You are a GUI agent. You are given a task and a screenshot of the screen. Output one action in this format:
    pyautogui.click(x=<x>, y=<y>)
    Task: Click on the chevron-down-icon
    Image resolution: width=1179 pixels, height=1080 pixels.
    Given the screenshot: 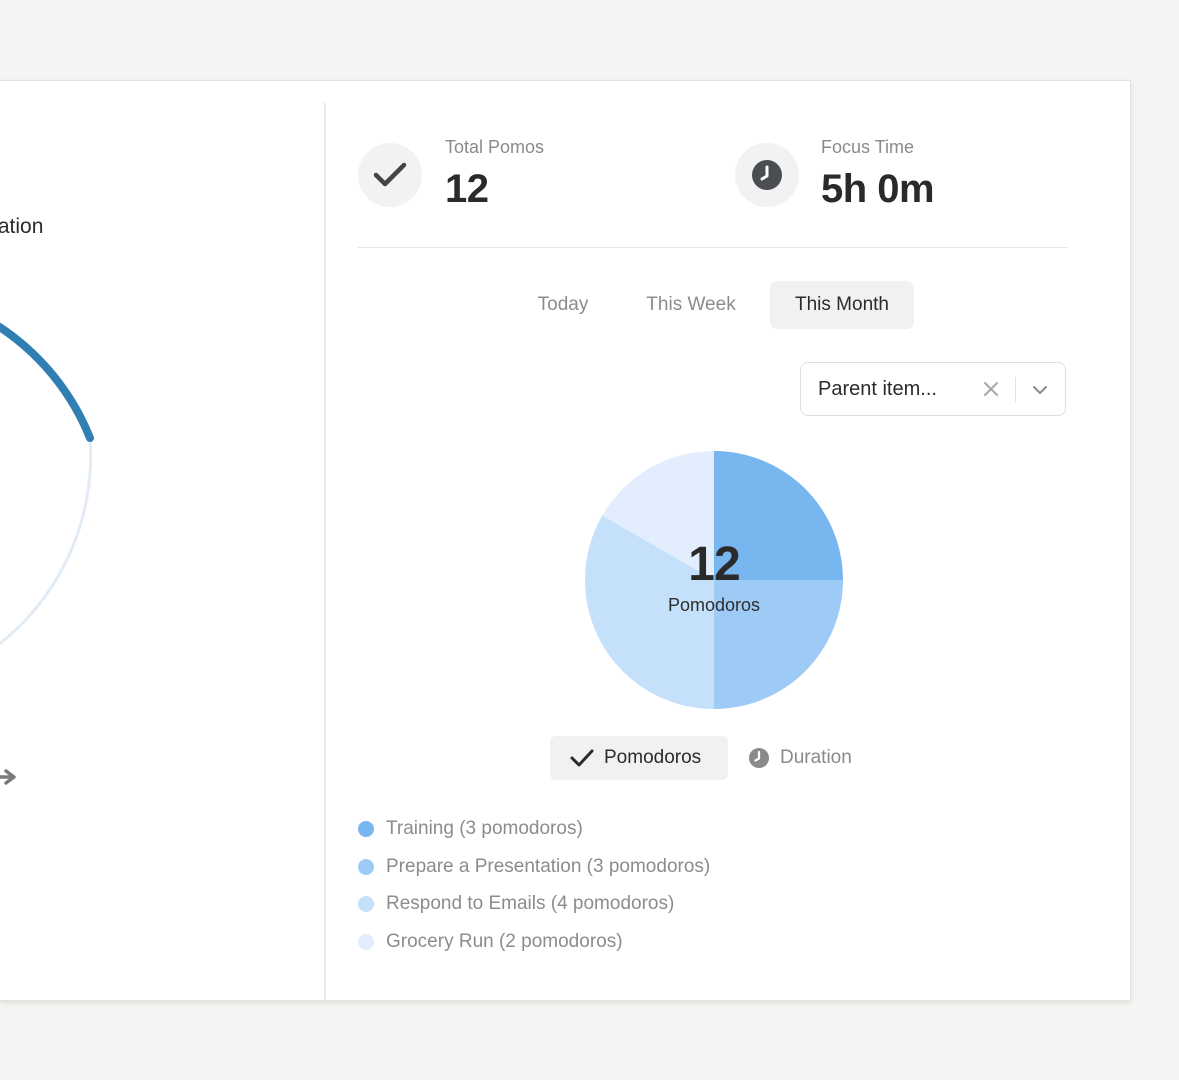 What is the action you would take?
    pyautogui.click(x=1040, y=390)
    